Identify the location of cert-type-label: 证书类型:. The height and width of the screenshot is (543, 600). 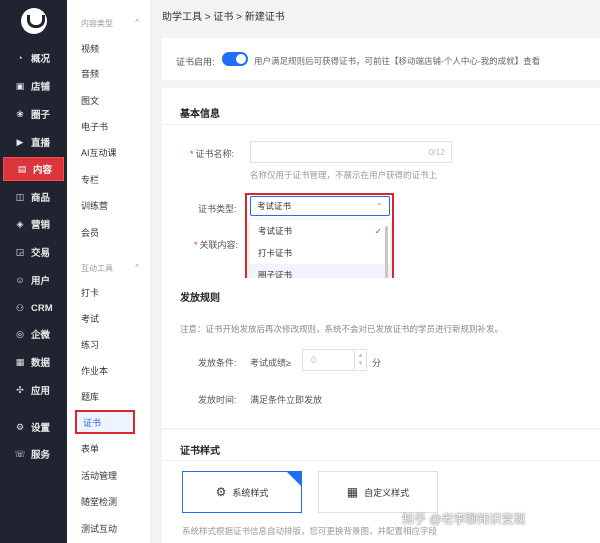
(217, 209).